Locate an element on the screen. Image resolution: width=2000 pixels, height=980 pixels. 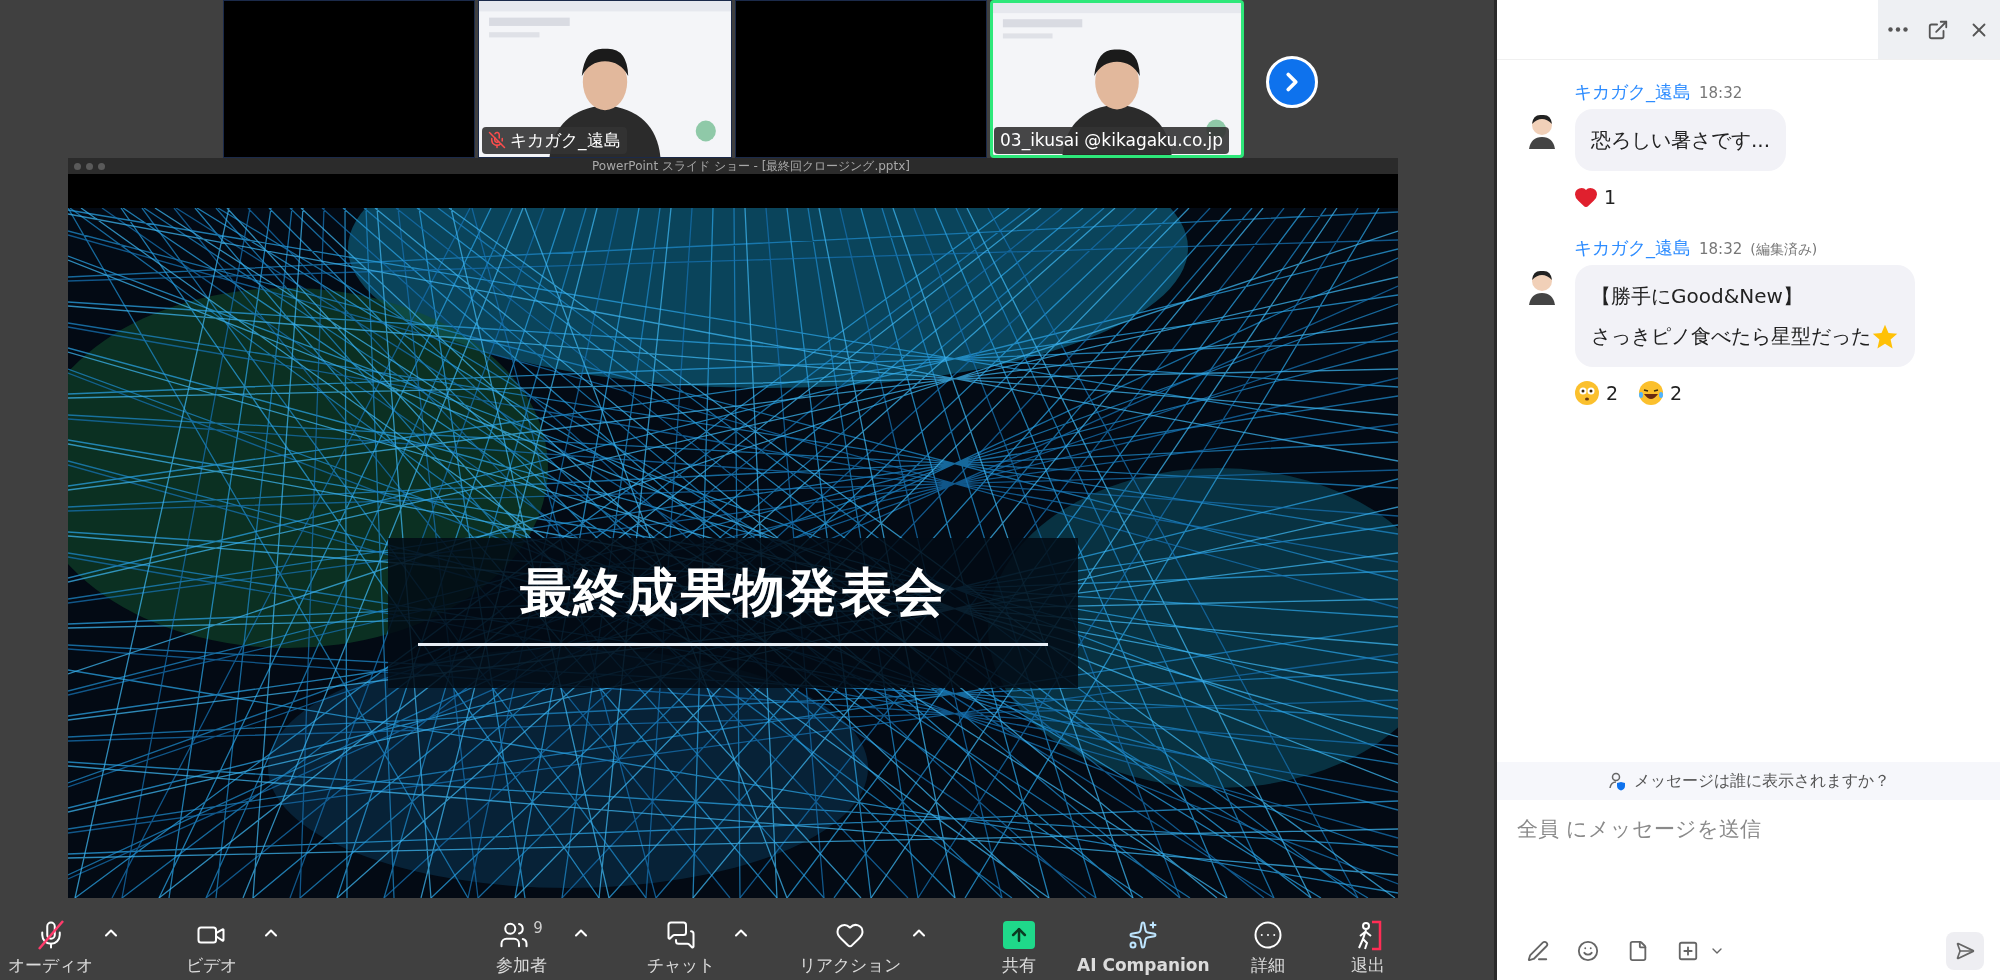
smiley-icon is located at coordinates (1588, 951).